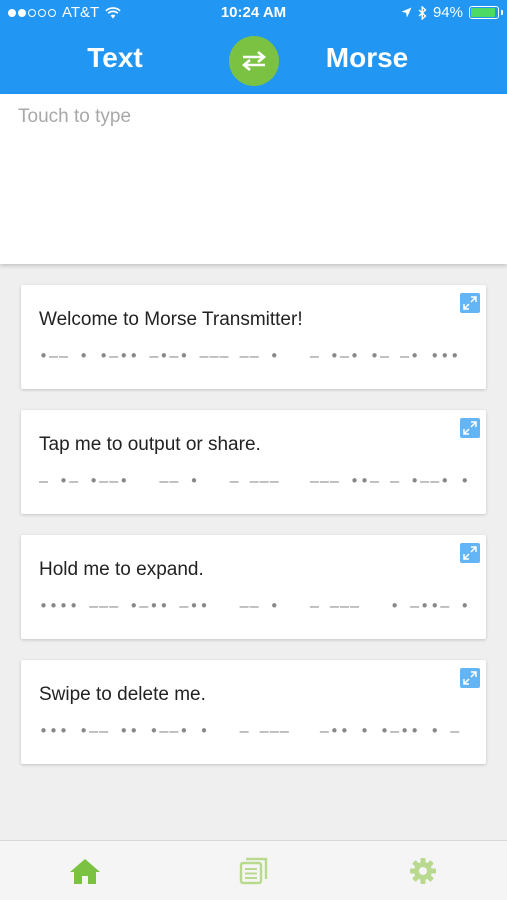 The width and height of the screenshot is (507, 900). I want to click on battery-icon, so click(486, 12).